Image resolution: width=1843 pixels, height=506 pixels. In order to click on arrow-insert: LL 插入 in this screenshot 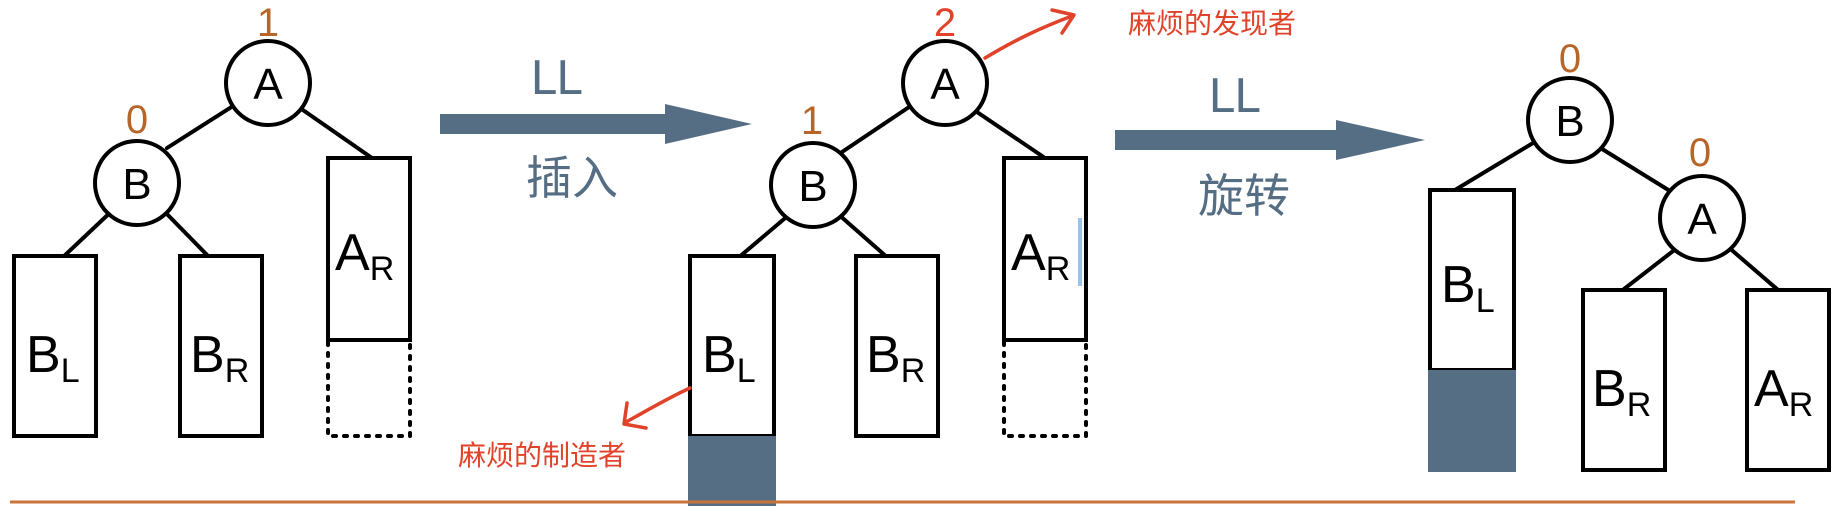, I will do `click(596, 128)`.